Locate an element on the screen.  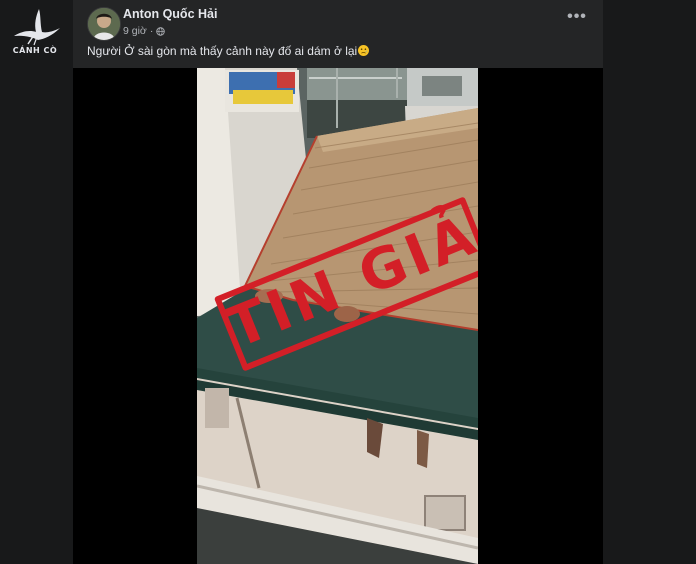
crying-face-emoji is located at coordinates (364, 50).